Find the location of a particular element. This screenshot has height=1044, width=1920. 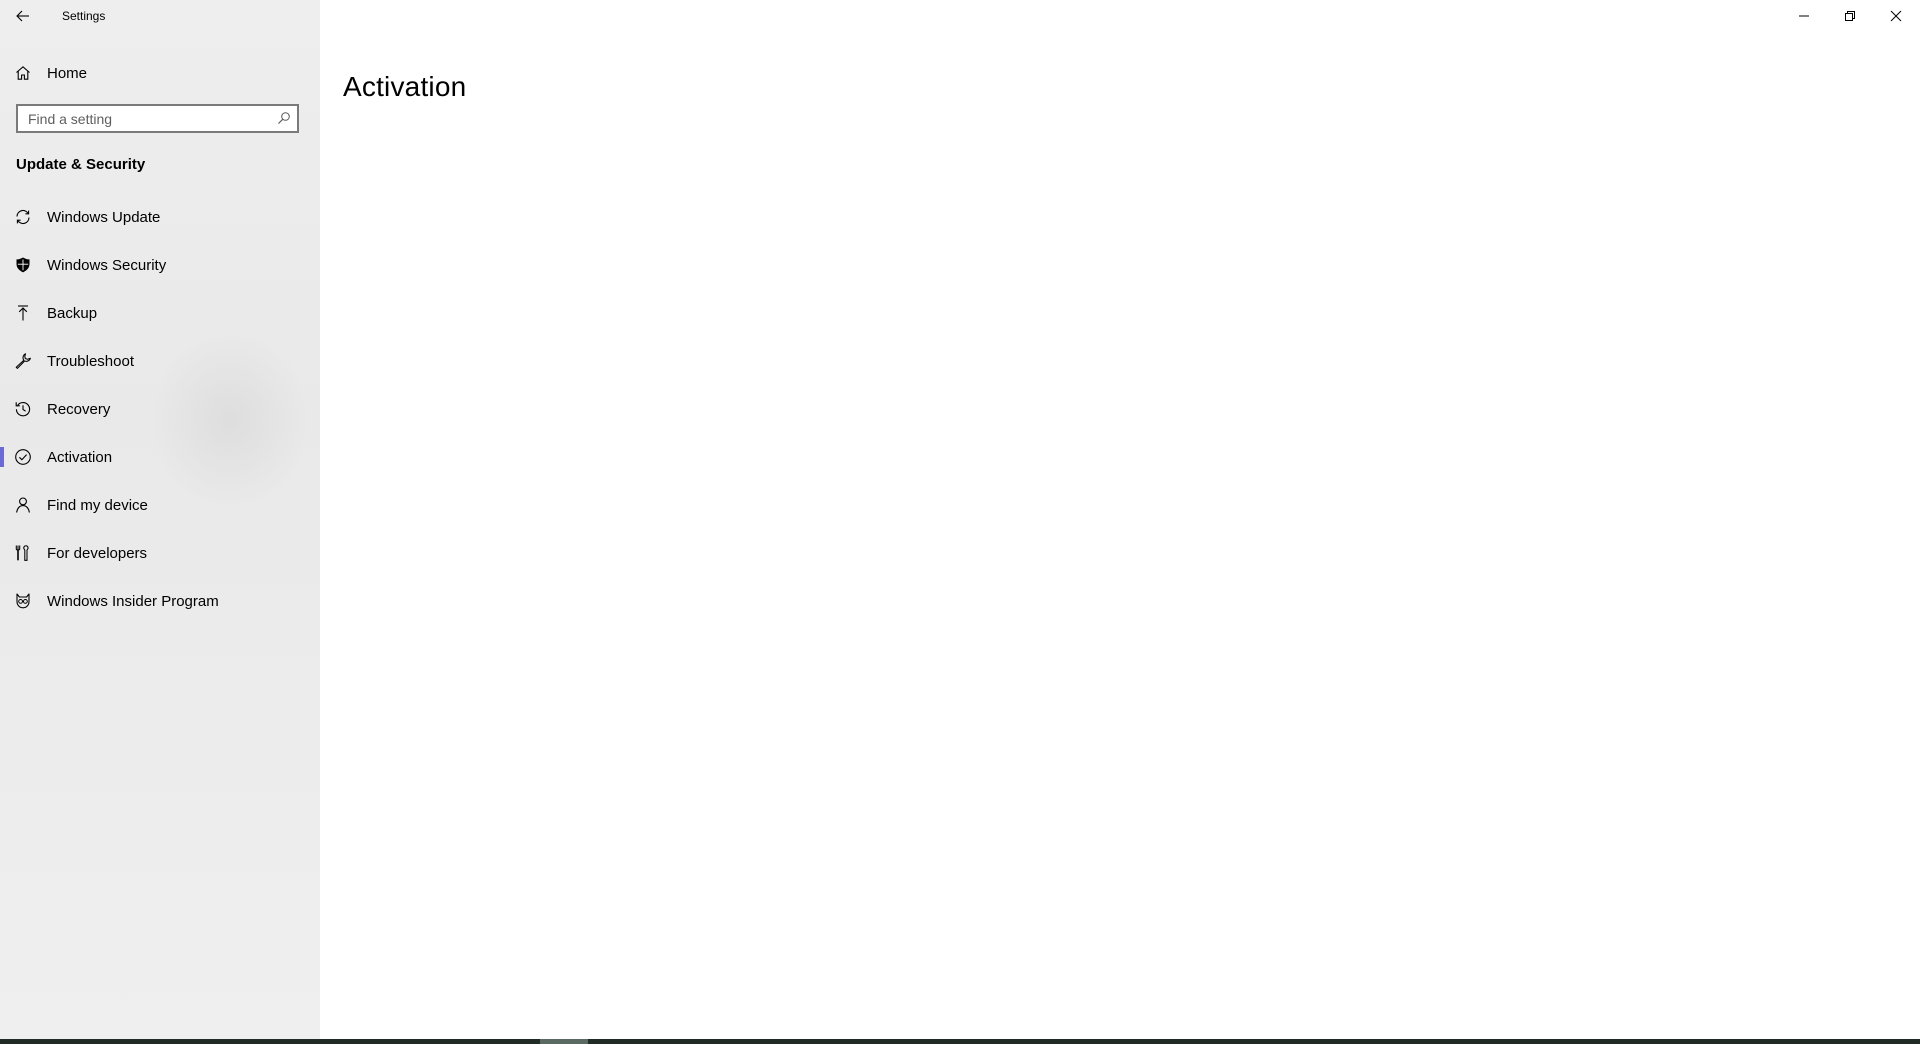

sidebar-item-windows-insider-program: Windows Insider Program is located at coordinates (160, 601).